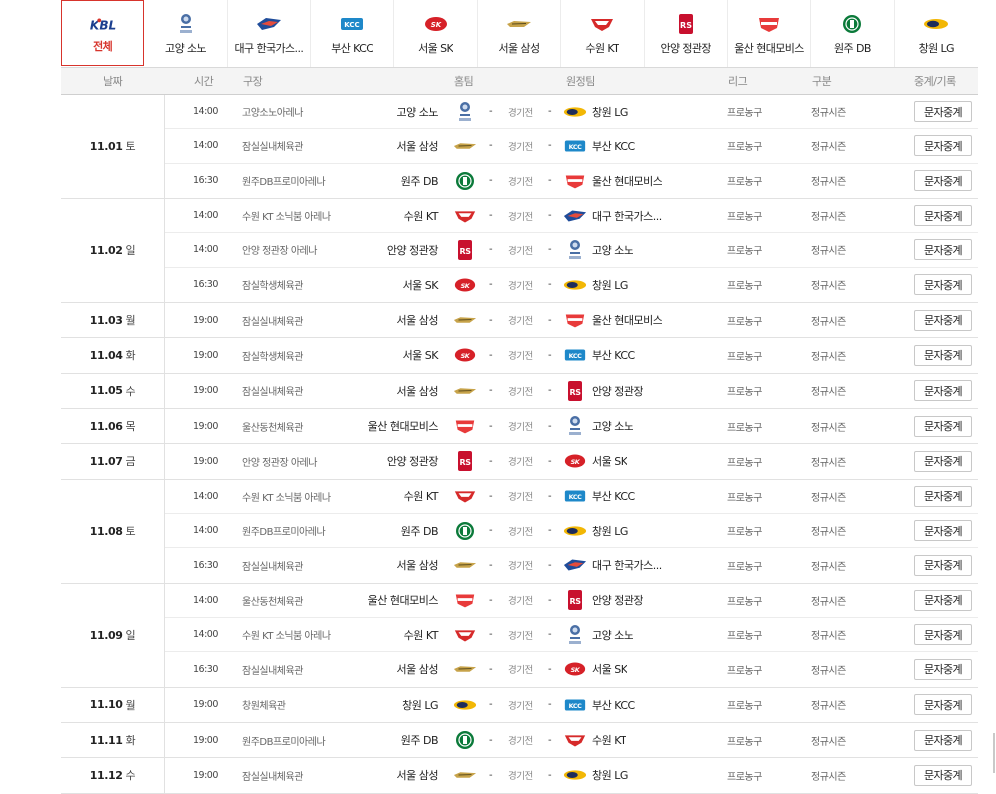  What do you see at coordinates (272, 114) in the screenshot?
I see `venue: 고양소노아레나` at bounding box center [272, 114].